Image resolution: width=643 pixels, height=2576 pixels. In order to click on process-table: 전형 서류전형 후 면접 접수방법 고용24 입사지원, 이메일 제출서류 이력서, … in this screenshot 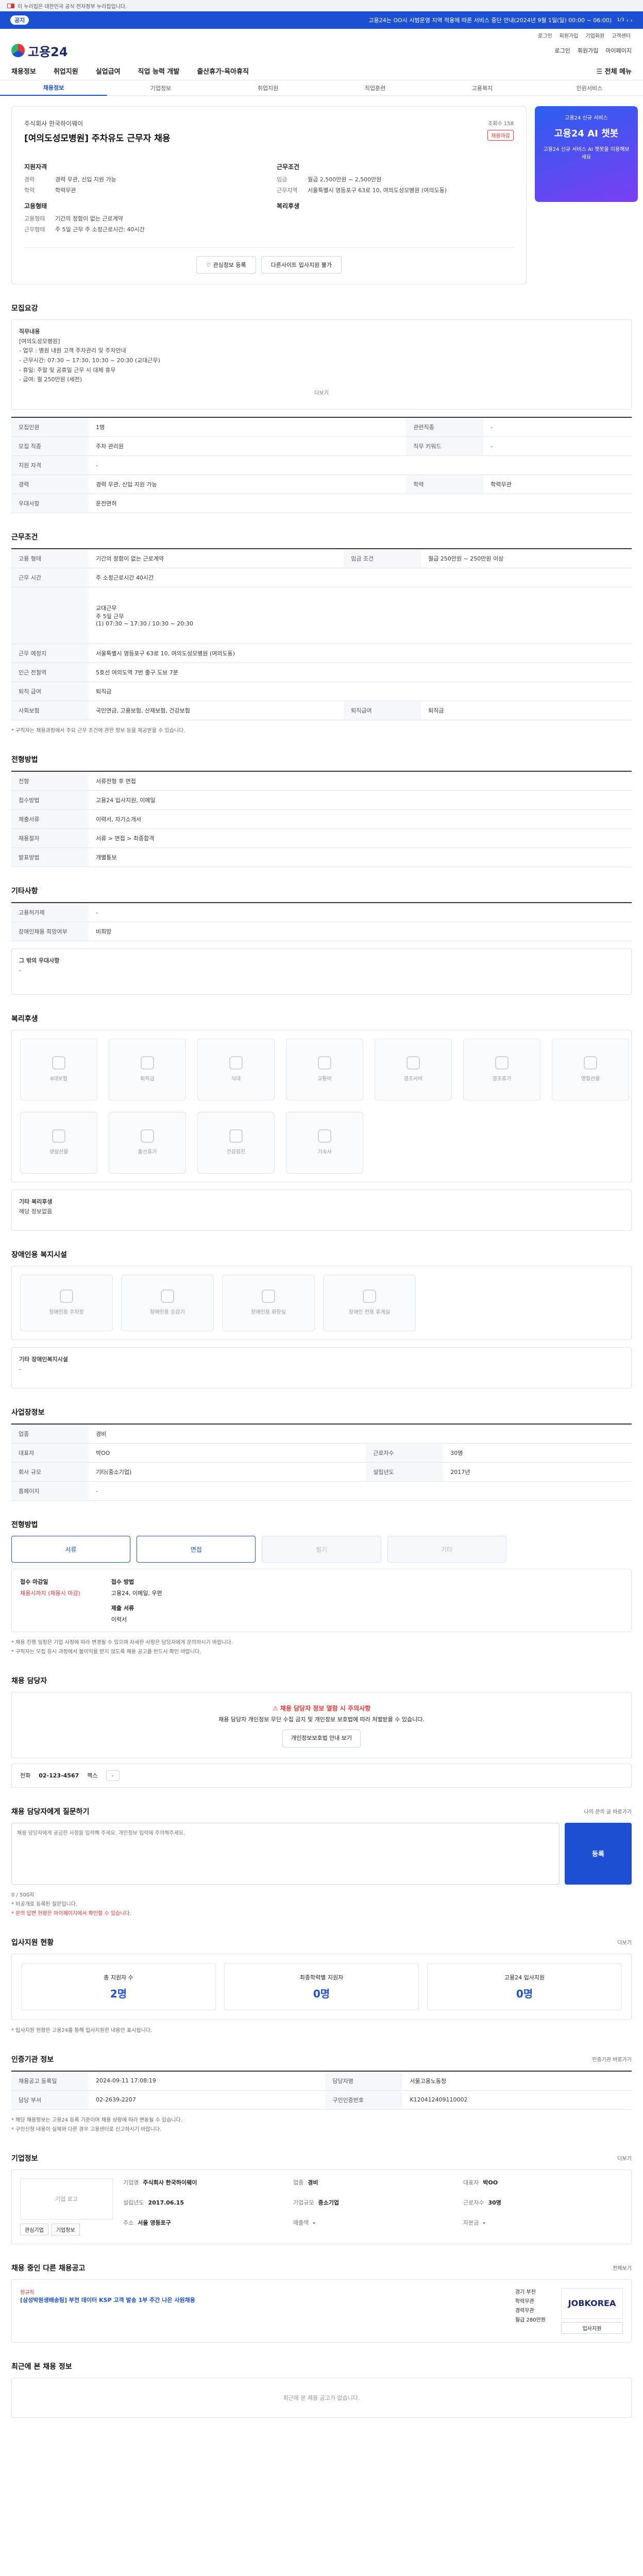, I will do `click(321, 819)`.